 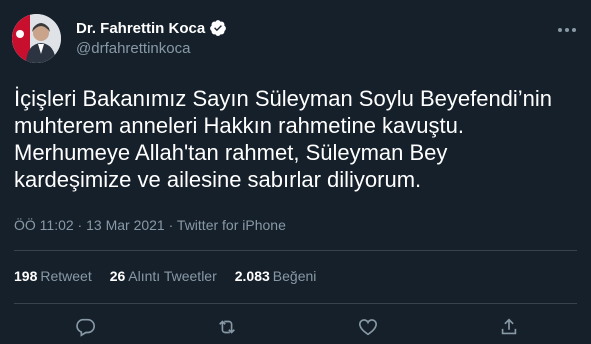 I want to click on author-name: Dr. Fahrettin Koca, so click(x=140, y=28).